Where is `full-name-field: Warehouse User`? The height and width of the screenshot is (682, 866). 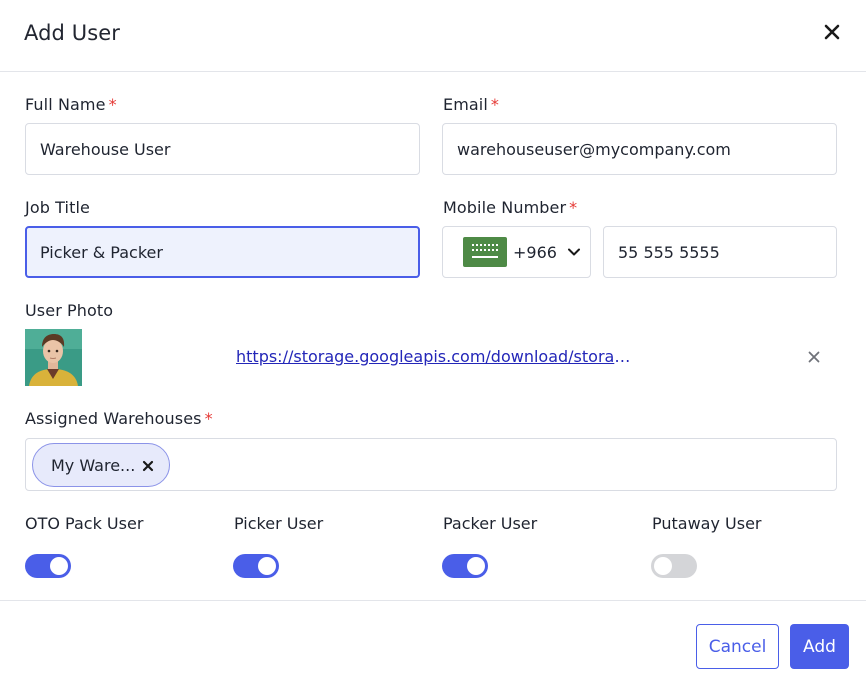 full-name-field: Warehouse User is located at coordinates (222, 149).